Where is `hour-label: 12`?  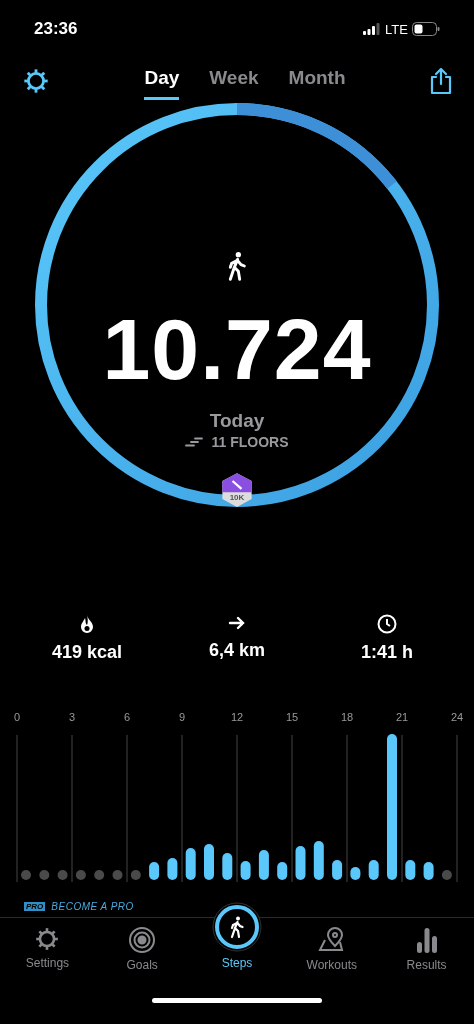 hour-label: 12 is located at coordinates (237, 717).